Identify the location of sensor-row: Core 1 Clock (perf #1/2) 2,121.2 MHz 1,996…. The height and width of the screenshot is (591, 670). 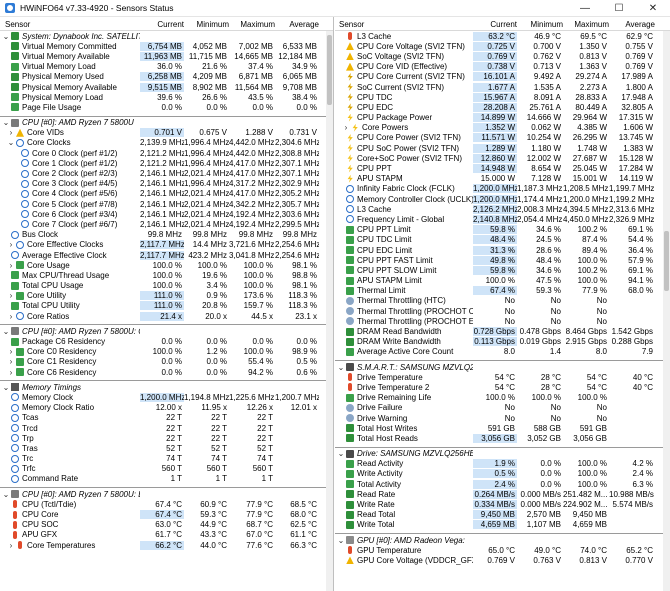
(166, 163).